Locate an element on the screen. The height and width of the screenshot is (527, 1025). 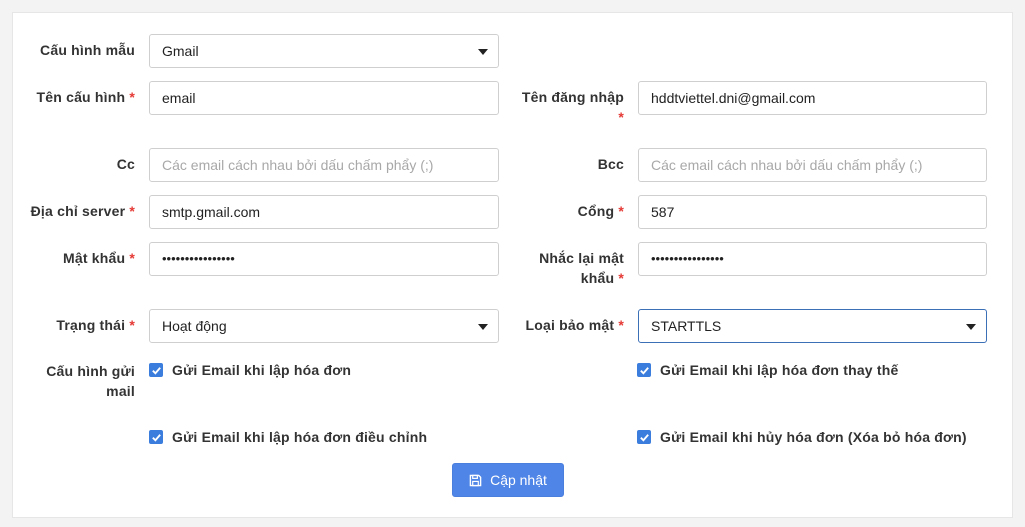
update-button: Cập nhật is located at coordinates (508, 480).